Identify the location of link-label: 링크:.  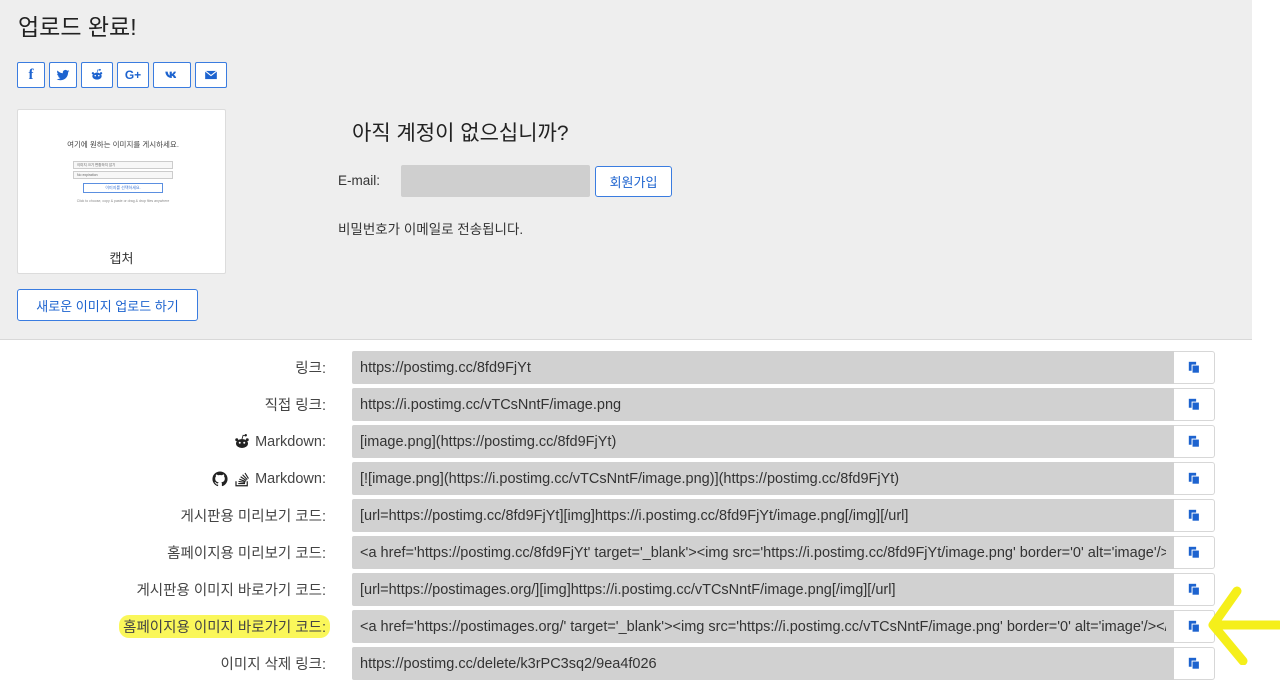
(310, 369).